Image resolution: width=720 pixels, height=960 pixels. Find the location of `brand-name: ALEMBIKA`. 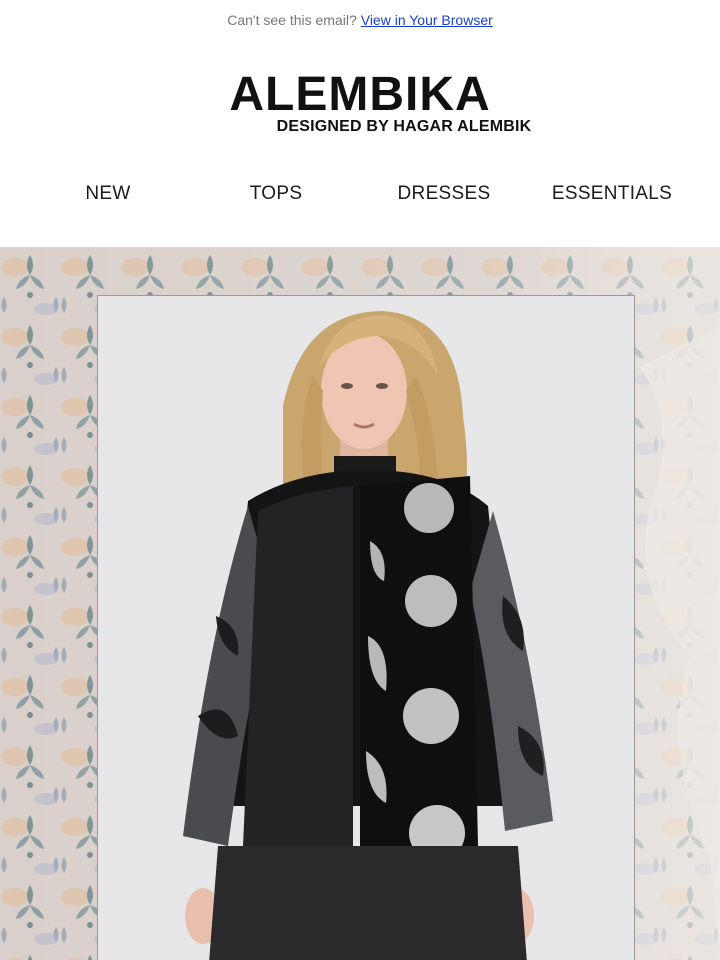

brand-name: ALEMBIKA is located at coordinates (360, 94).